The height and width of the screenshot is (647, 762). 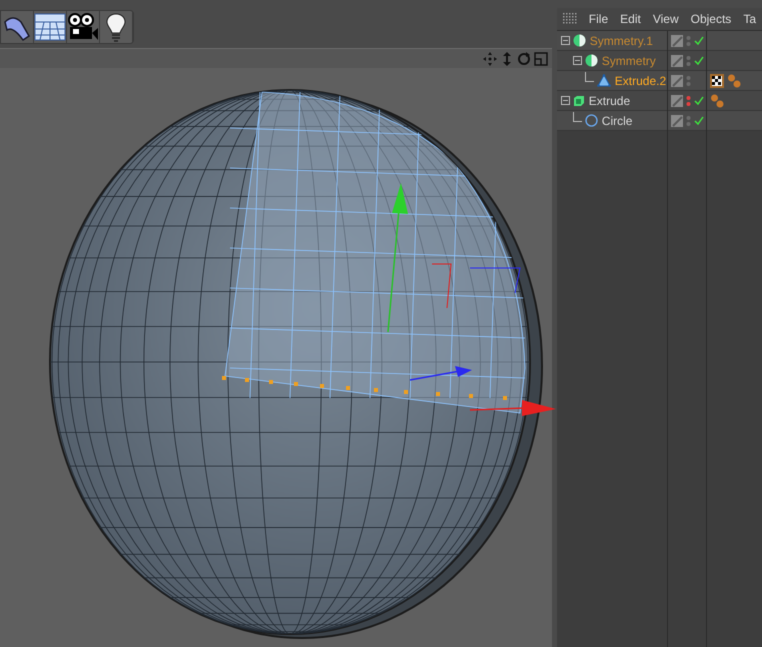 What do you see at coordinates (617, 121) in the screenshot?
I see `object-name: Circle` at bounding box center [617, 121].